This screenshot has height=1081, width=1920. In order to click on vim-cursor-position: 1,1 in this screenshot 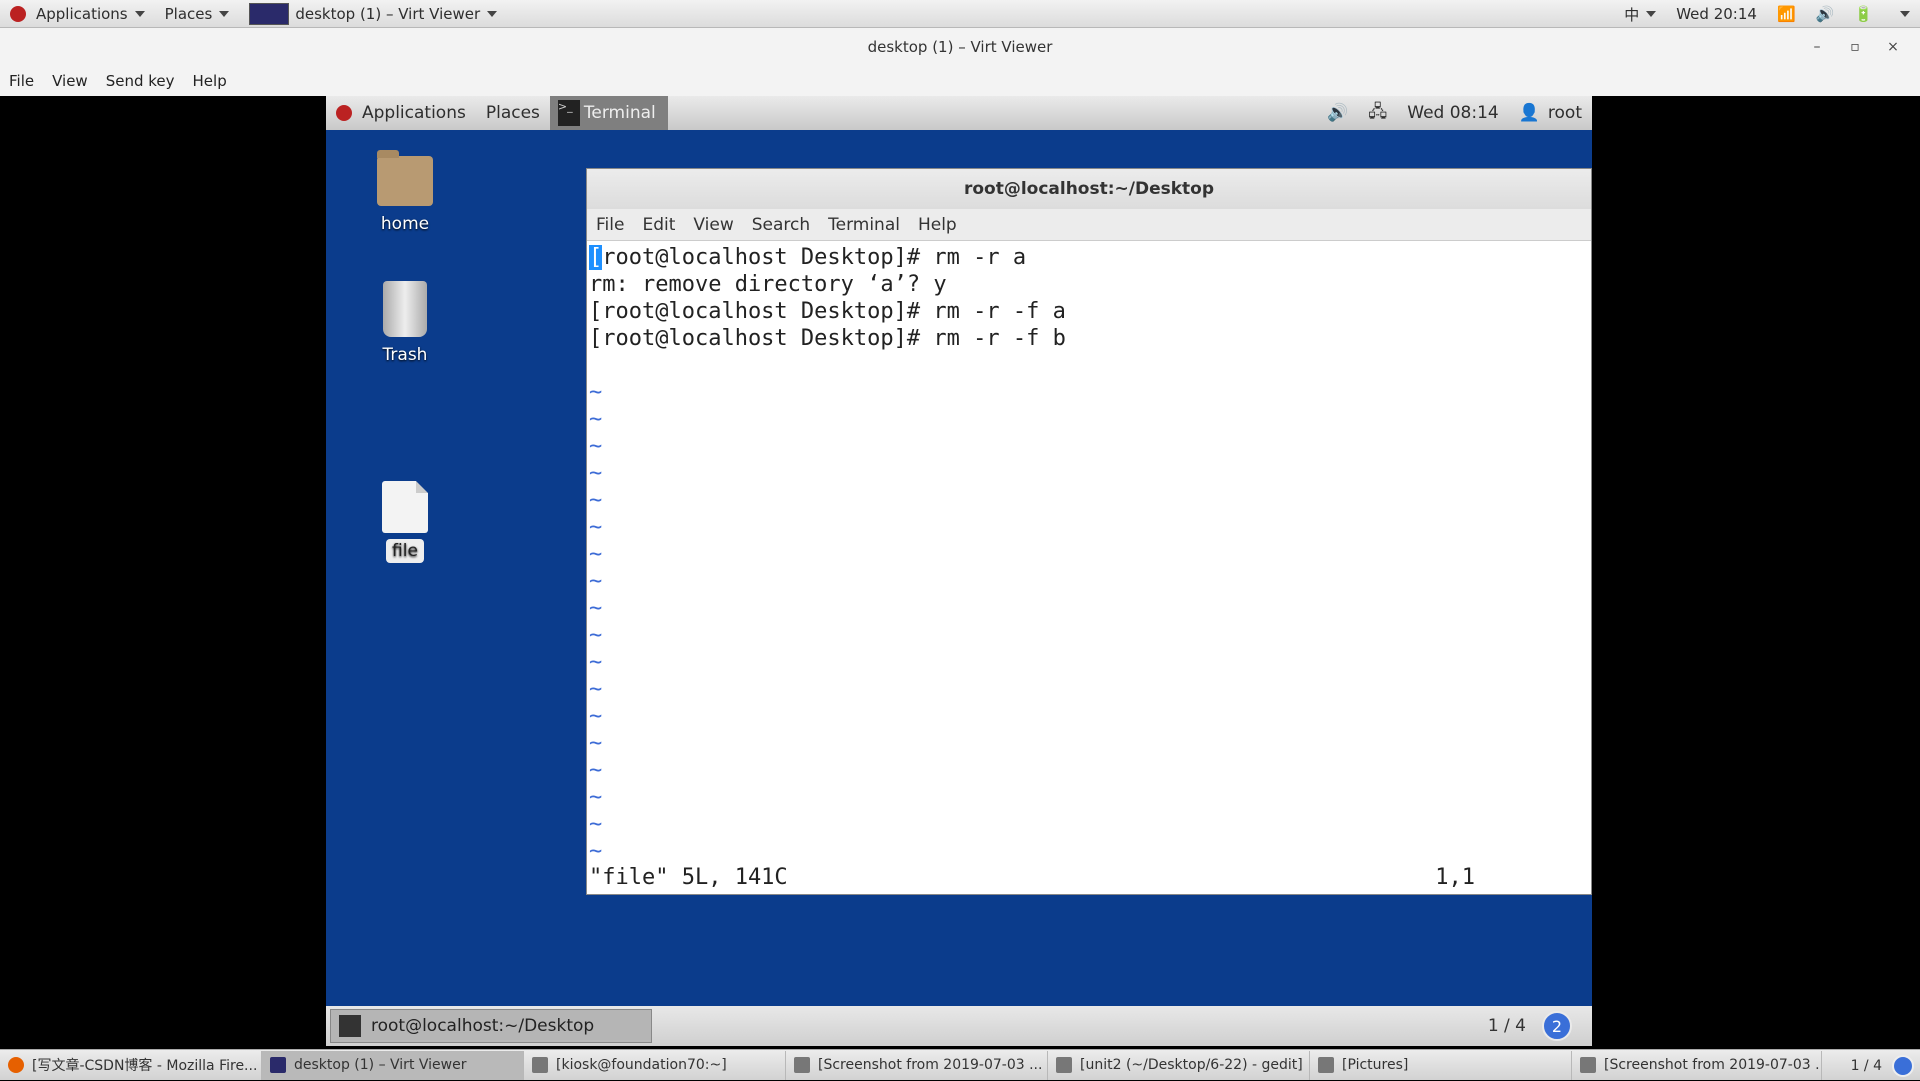, I will do `click(1455, 877)`.